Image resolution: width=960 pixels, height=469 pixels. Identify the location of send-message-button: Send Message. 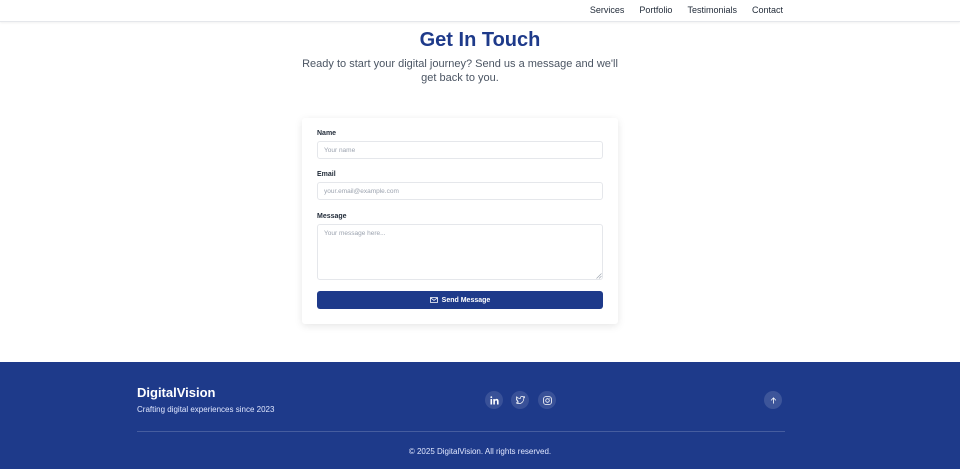
(460, 300).